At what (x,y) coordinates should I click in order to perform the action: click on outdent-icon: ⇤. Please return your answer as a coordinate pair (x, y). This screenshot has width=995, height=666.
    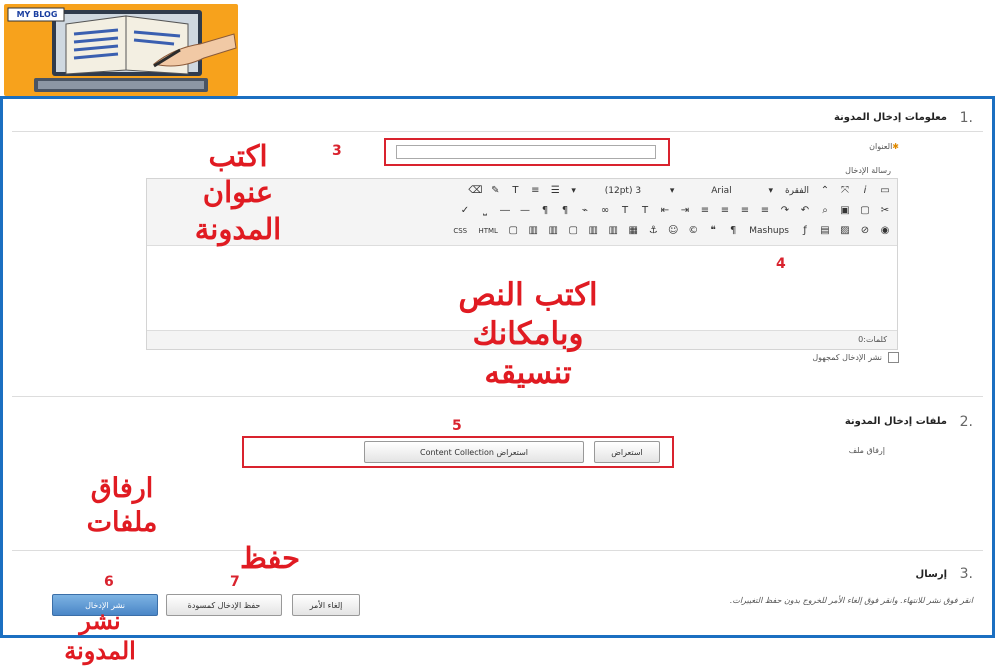
    Looking at the image, I should click on (665, 211).